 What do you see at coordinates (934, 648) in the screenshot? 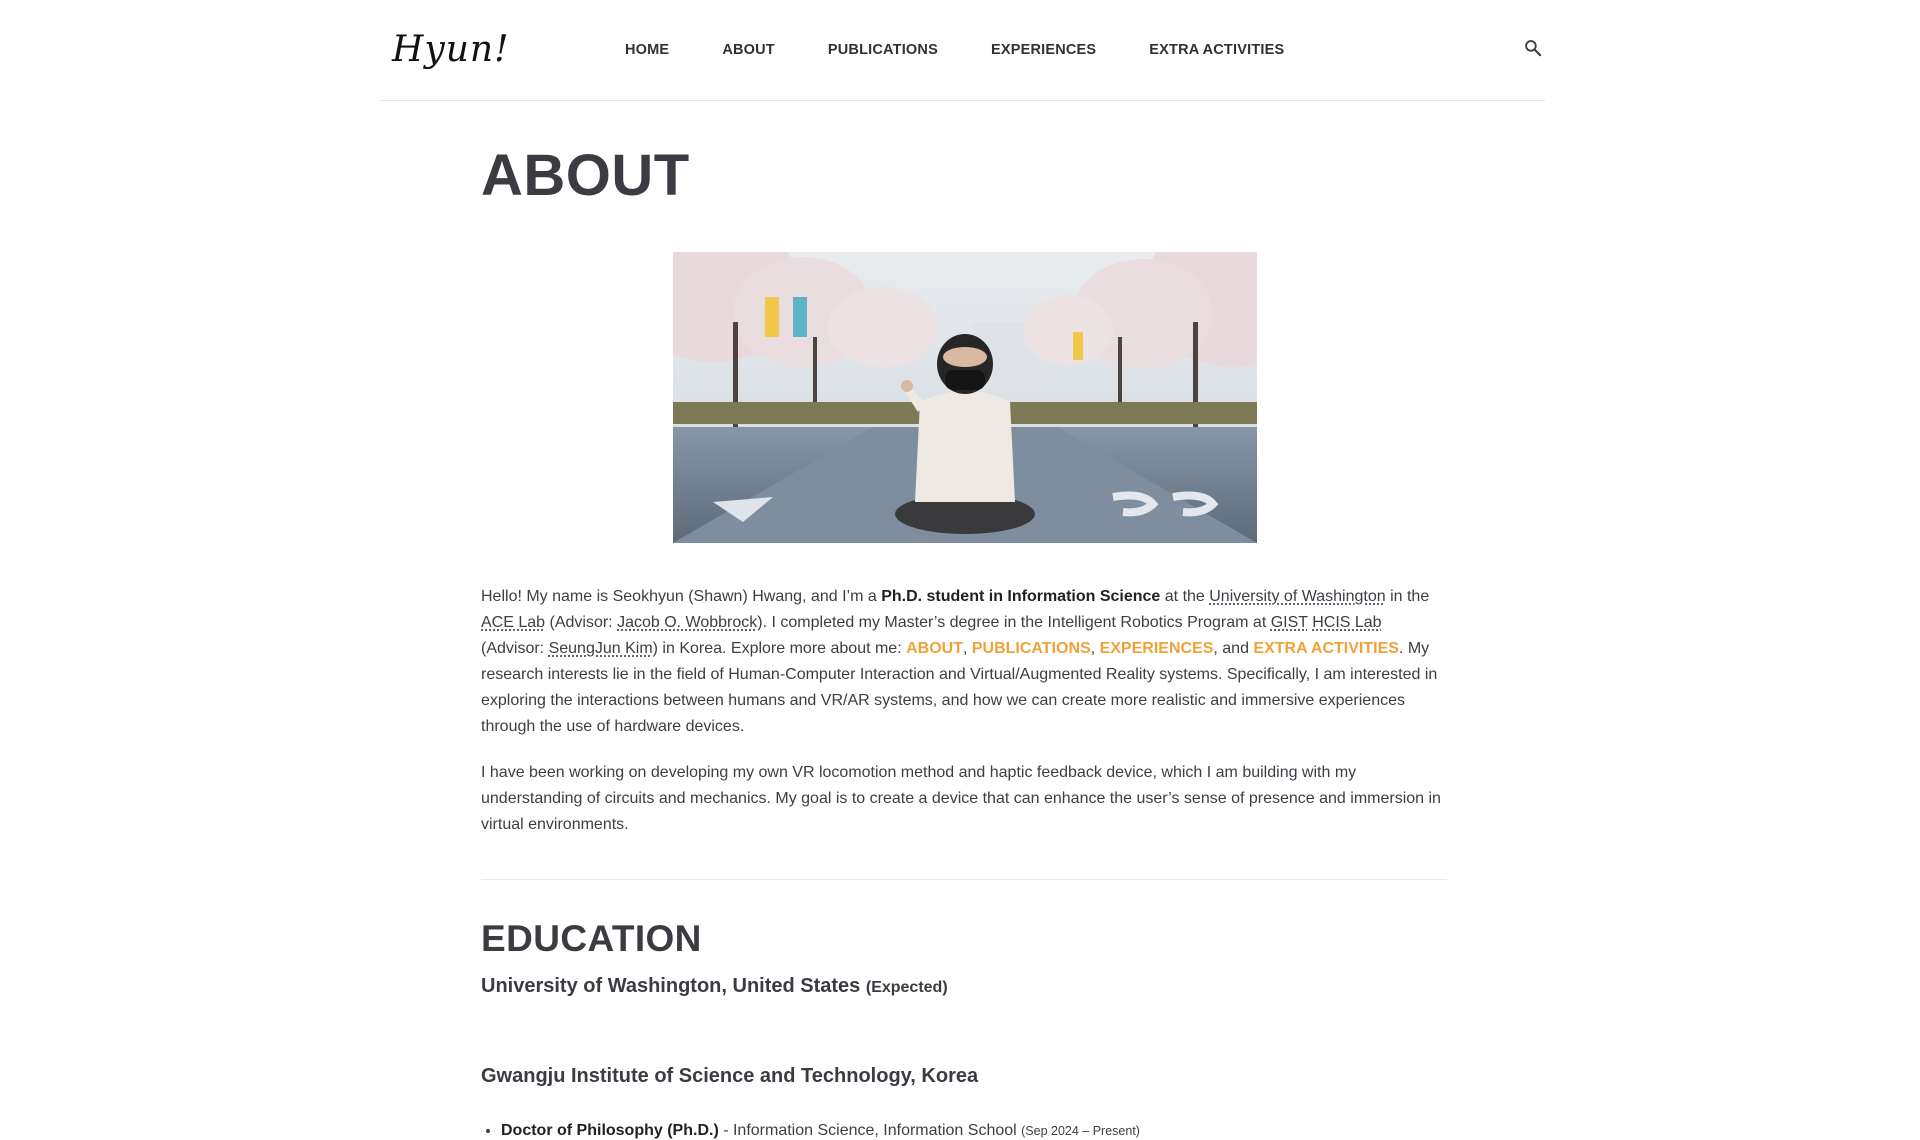
I see `link-about: ABOUT` at bounding box center [934, 648].